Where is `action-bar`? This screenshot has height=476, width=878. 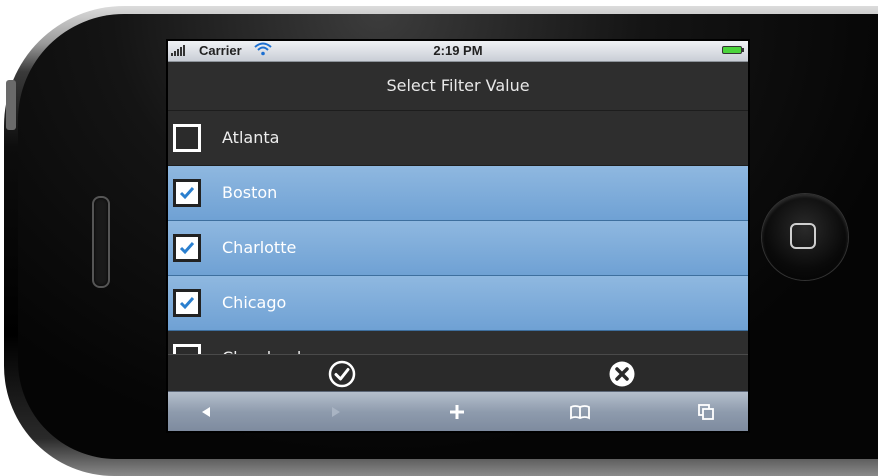 action-bar is located at coordinates (458, 373).